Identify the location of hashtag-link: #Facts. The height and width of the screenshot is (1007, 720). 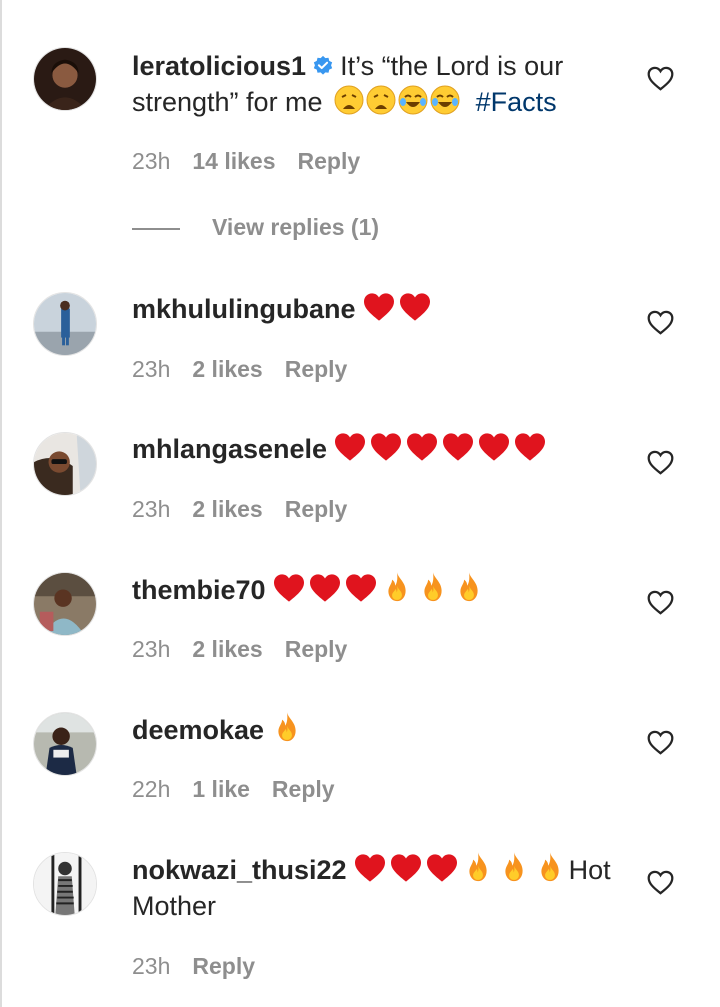
(516, 102).